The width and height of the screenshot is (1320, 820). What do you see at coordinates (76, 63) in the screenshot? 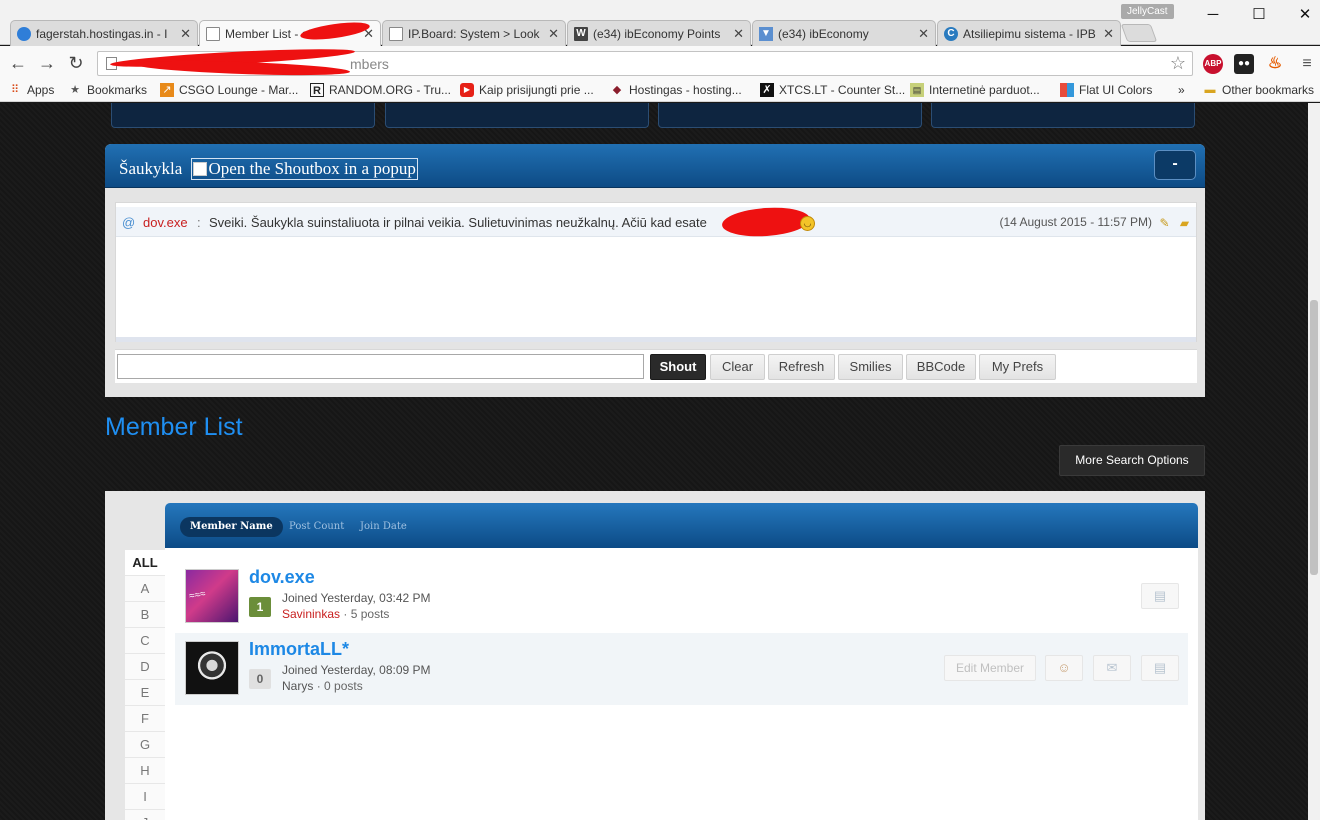
I see `reload-icon: ↻` at bounding box center [76, 63].